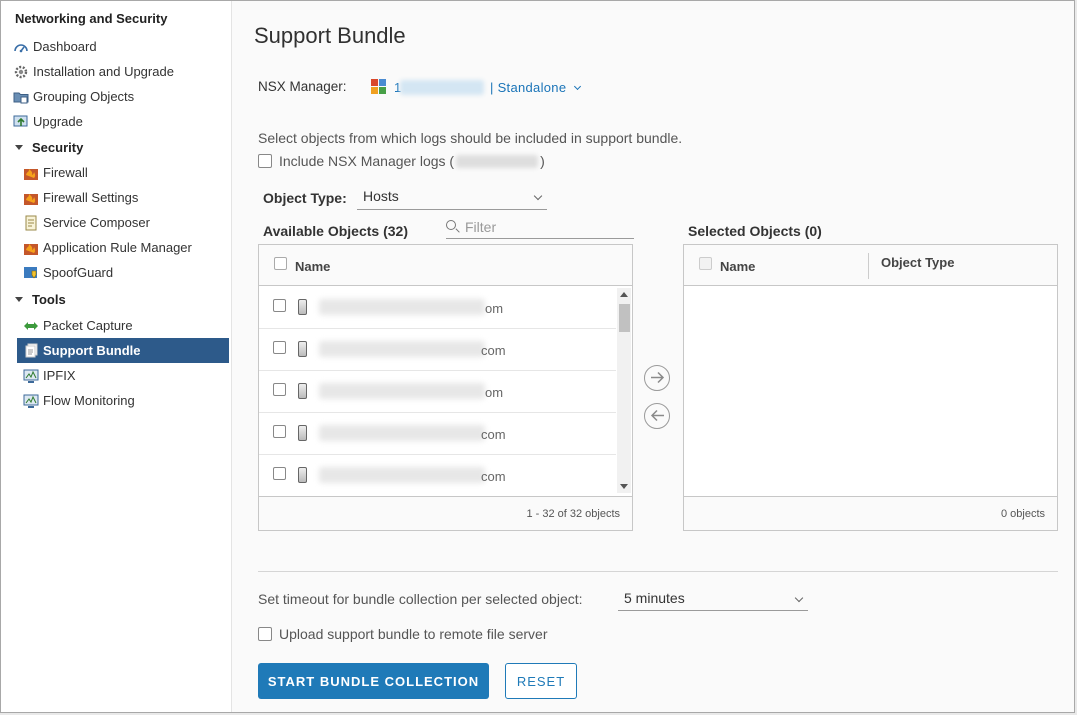 The width and height of the screenshot is (1077, 715). Describe the element at coordinates (115, 375) in the screenshot. I see `sidebar-item-ipfix: IPFIX` at that location.